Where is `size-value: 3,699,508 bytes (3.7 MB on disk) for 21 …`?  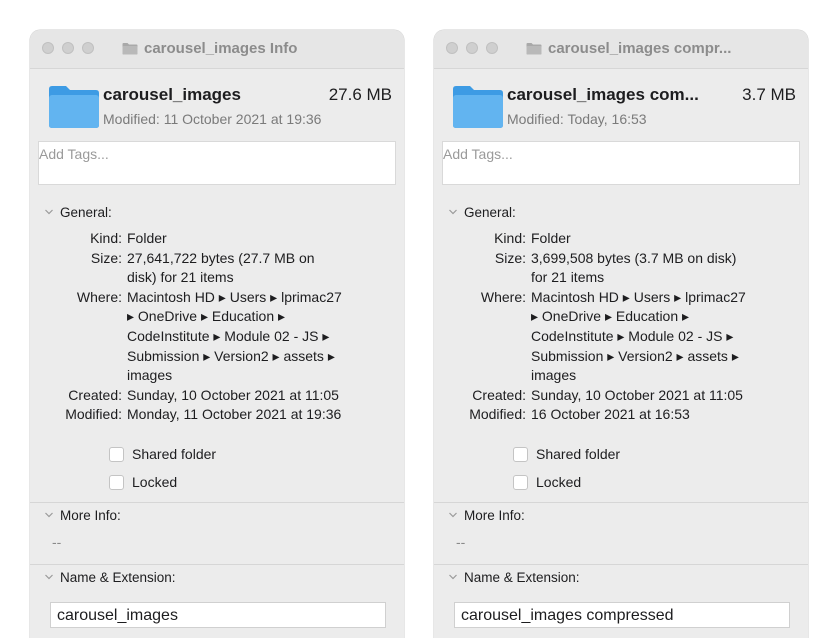
size-value: 3,699,508 bytes (3.7 MB on disk) for 21 … is located at coordinates (634, 267).